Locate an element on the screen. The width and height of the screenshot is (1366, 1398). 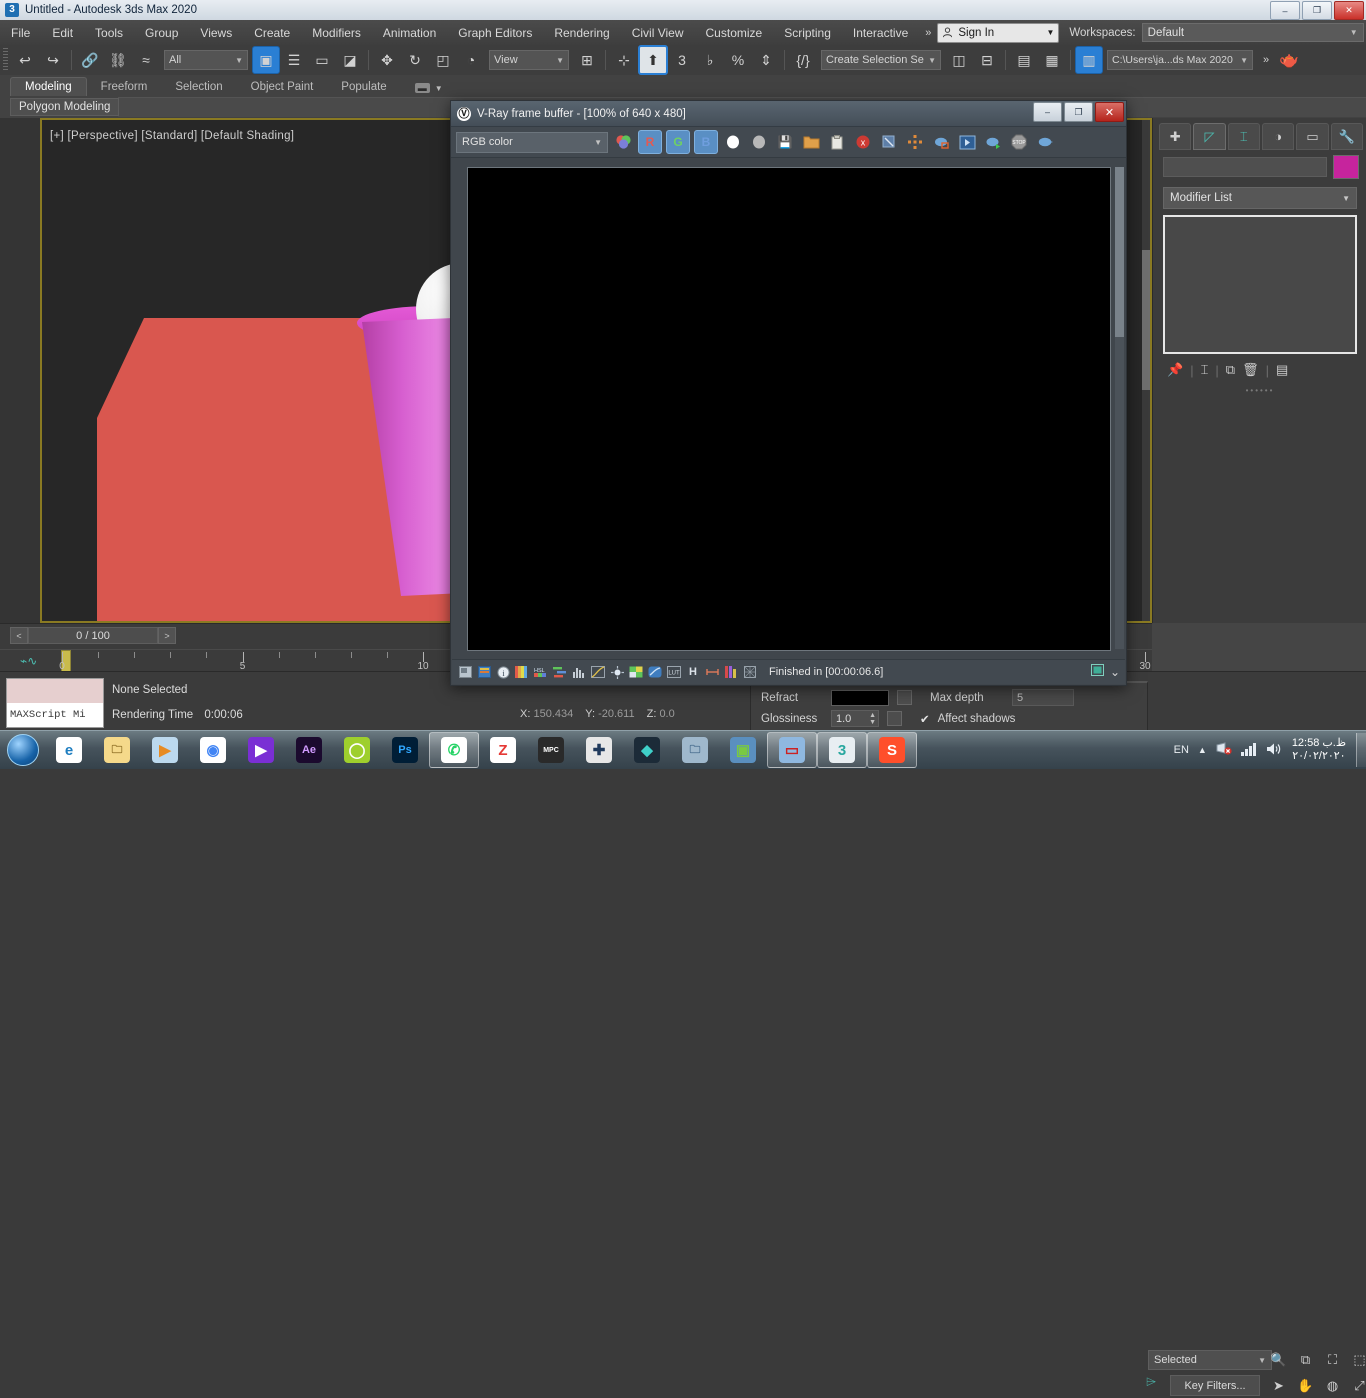
menu-group: Group is located at coordinates (161, 33).